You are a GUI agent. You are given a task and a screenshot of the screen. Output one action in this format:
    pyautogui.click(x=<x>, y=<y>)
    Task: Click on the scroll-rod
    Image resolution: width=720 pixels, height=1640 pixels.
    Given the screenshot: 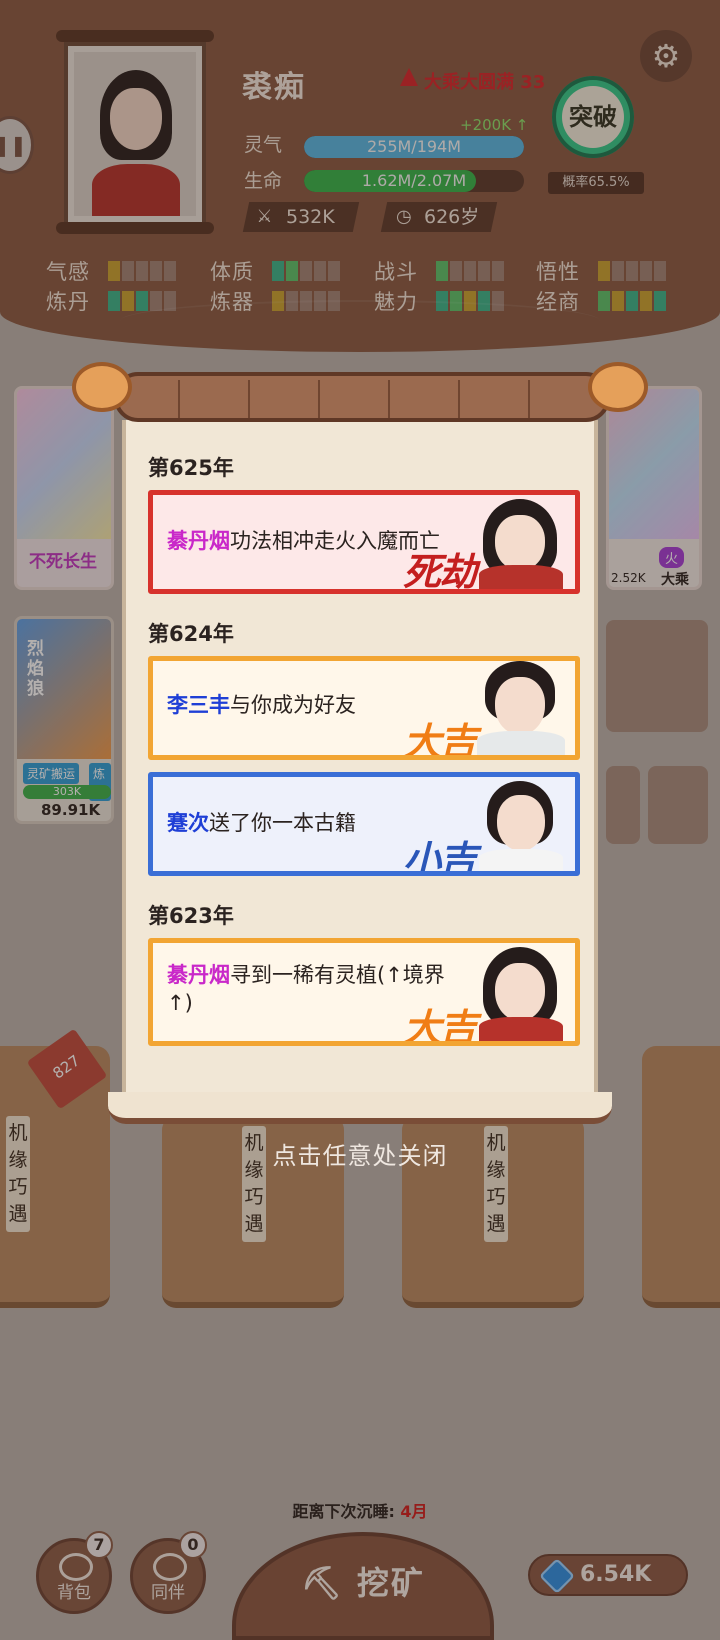 What is the action you would take?
    pyautogui.click(x=362, y=397)
    